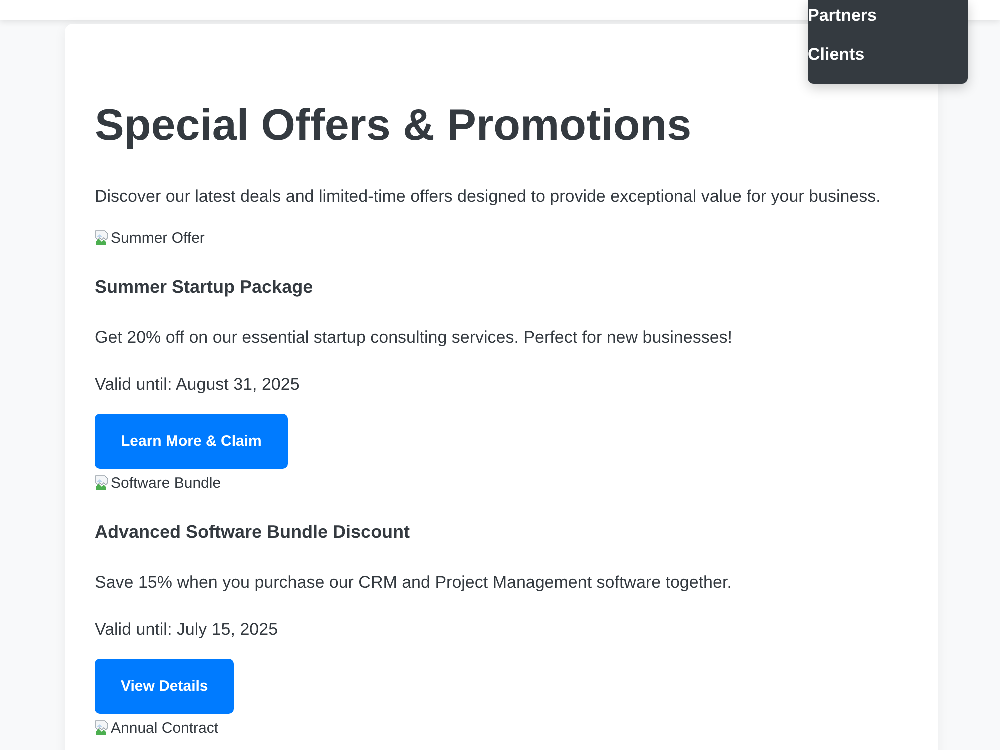  I want to click on offer-description: Save 15% when you purchase our CRM and Project Management software together., so click(413, 583).